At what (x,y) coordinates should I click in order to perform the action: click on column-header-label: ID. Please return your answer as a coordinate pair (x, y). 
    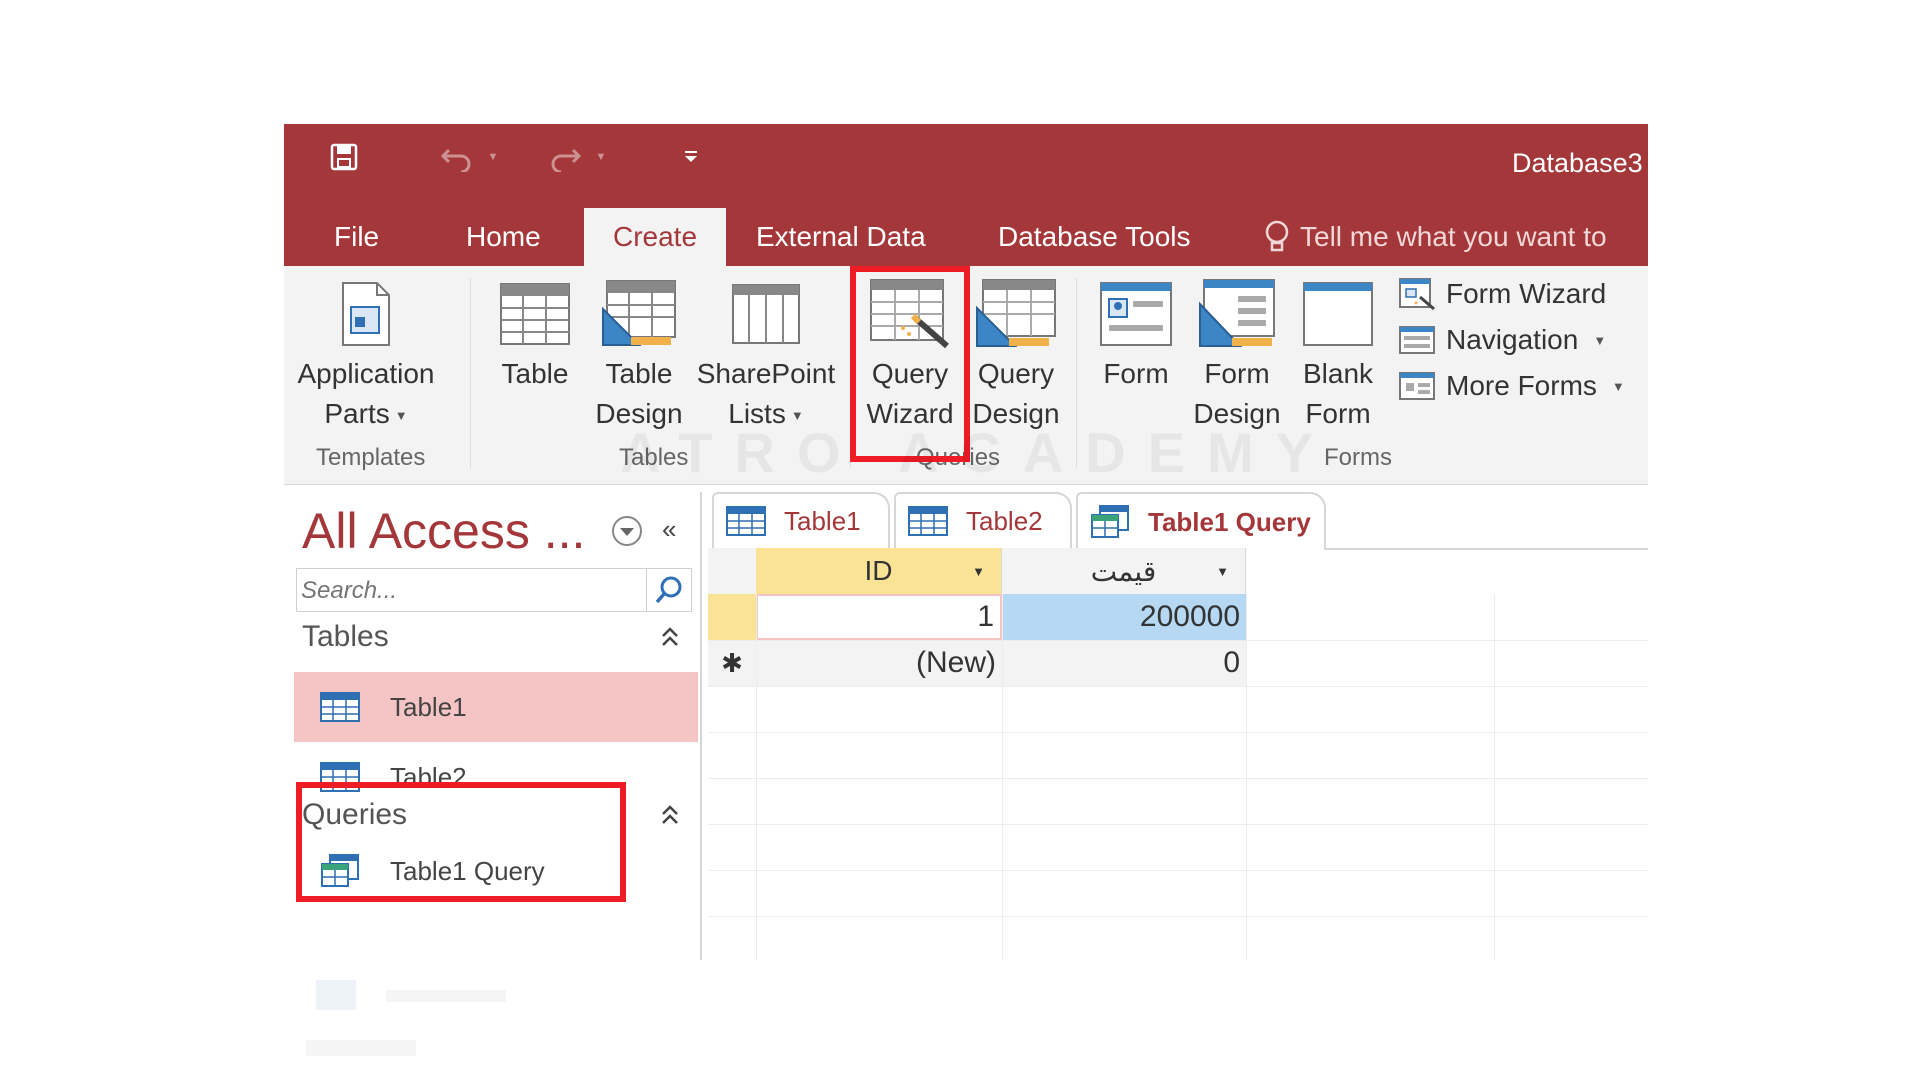
    Looking at the image, I should click on (878, 570).